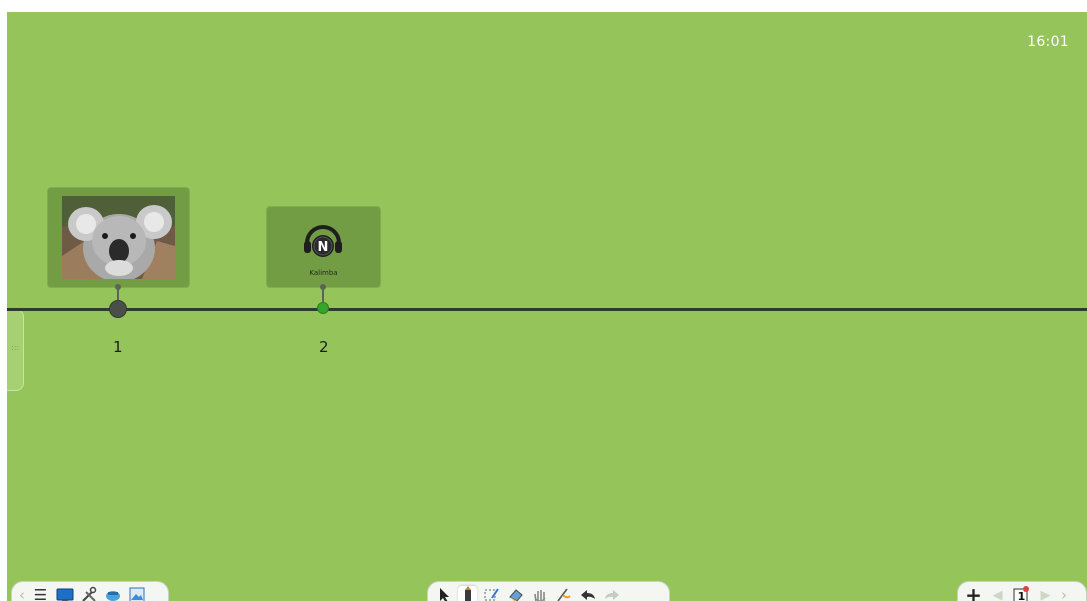  I want to click on display-icon, so click(64, 593).